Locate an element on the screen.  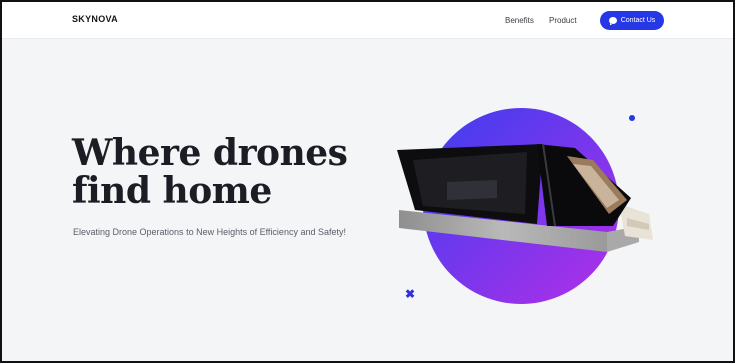
nav-link-product: Product is located at coordinates (563, 20).